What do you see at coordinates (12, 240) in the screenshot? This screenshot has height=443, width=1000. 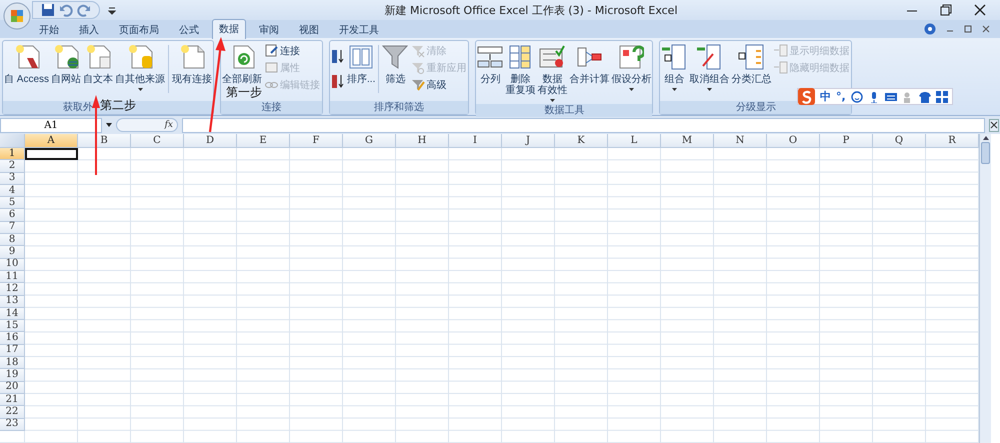 I see `row-header: 8` at bounding box center [12, 240].